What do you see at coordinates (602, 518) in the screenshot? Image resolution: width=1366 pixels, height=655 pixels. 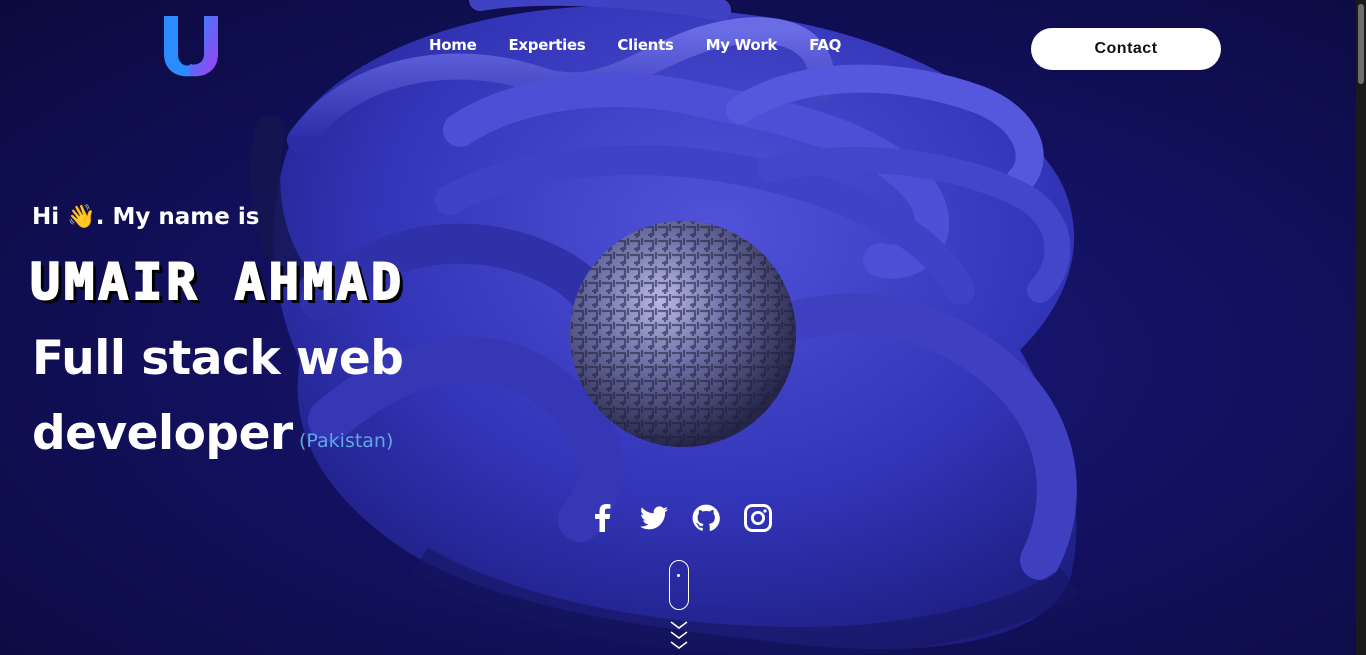 I see `facebook-icon` at bounding box center [602, 518].